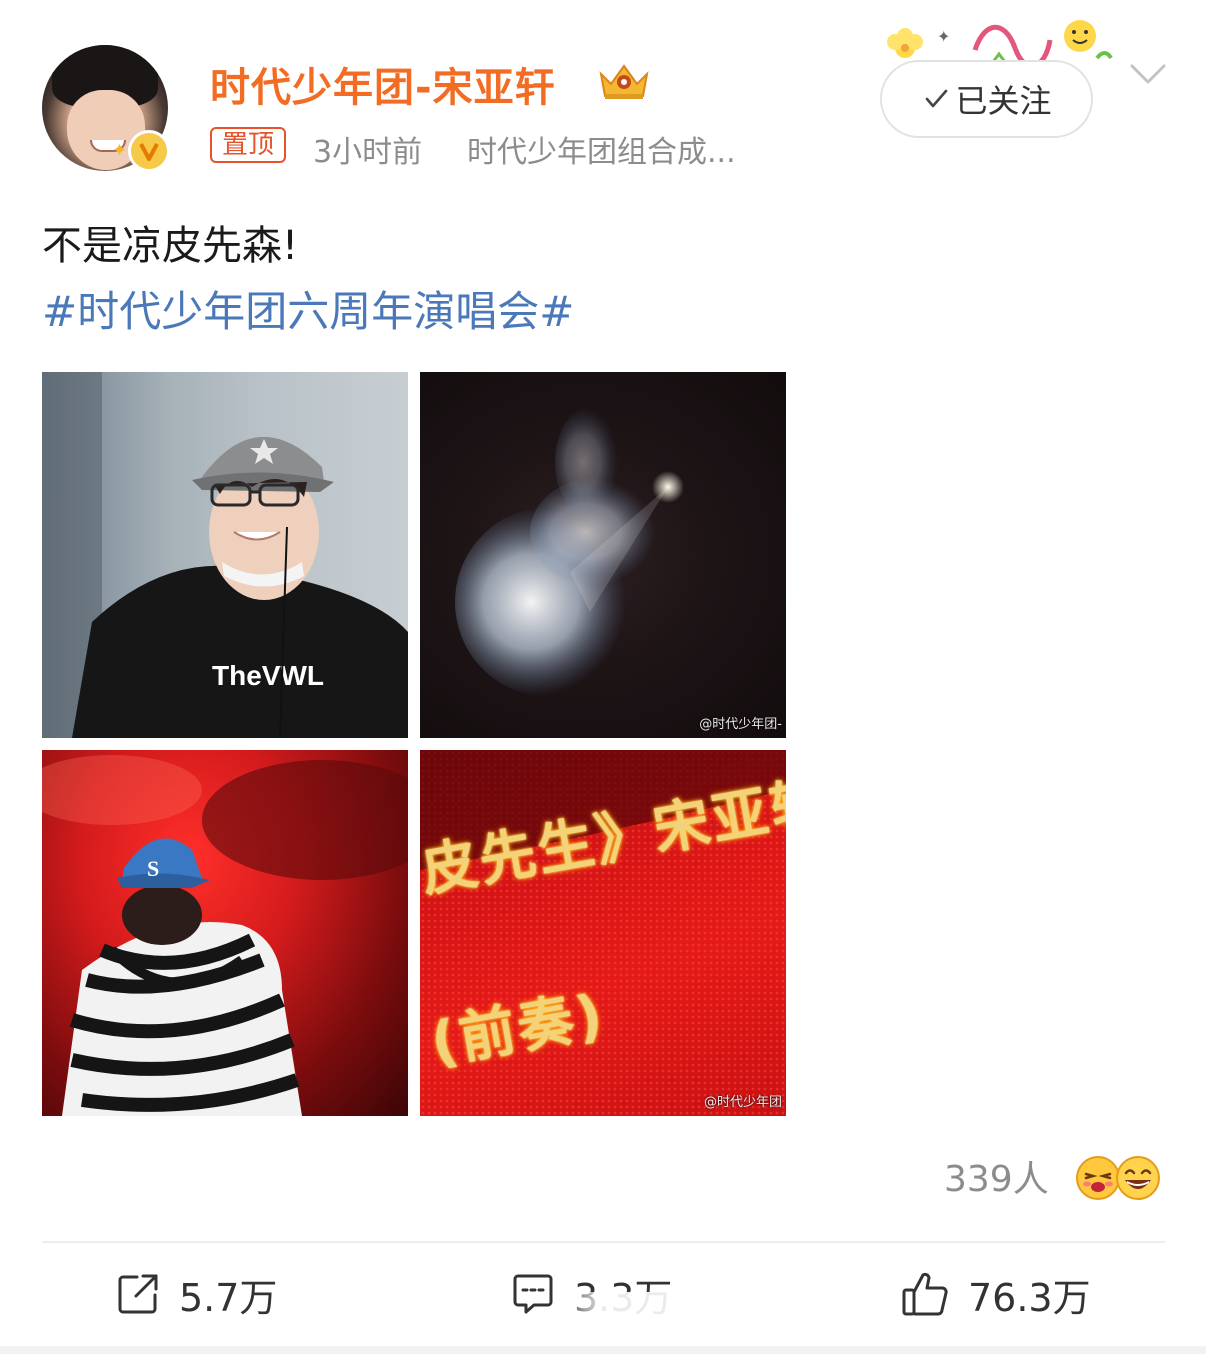  I want to click on cap-letter: S, so click(153, 868).